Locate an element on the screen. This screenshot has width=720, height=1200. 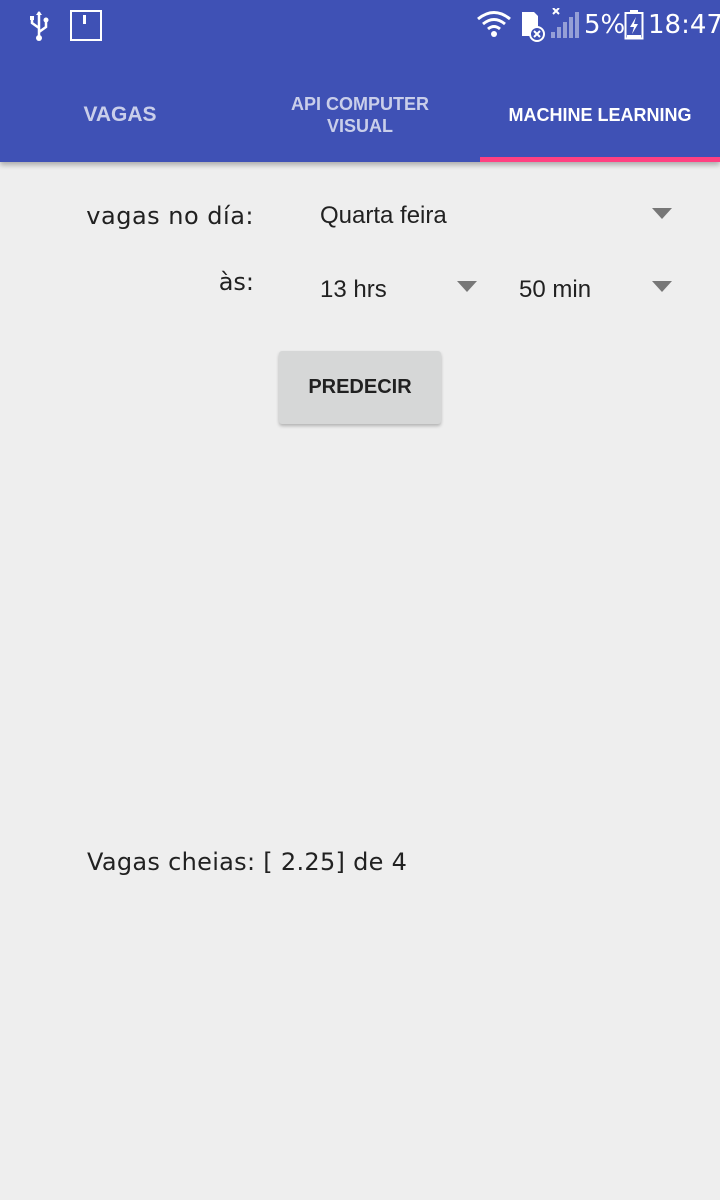
tab-vagas: VAGAS is located at coordinates (120, 115).